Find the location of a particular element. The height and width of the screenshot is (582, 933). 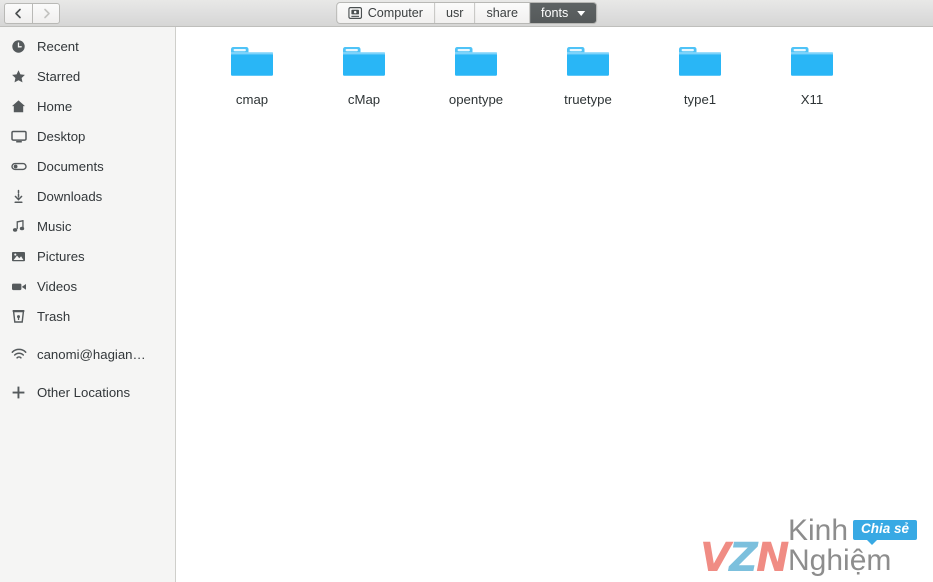

header-bar: Computer usr share fonts is located at coordinates (466, 13).